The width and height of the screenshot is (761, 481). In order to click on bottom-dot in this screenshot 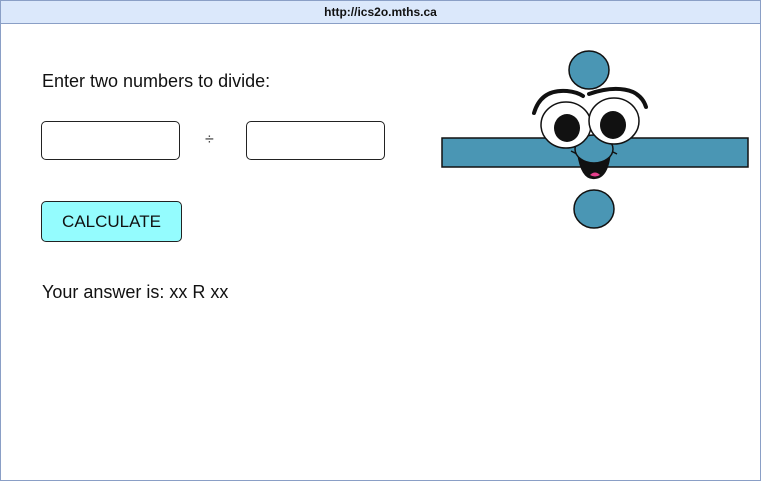, I will do `click(594, 209)`.